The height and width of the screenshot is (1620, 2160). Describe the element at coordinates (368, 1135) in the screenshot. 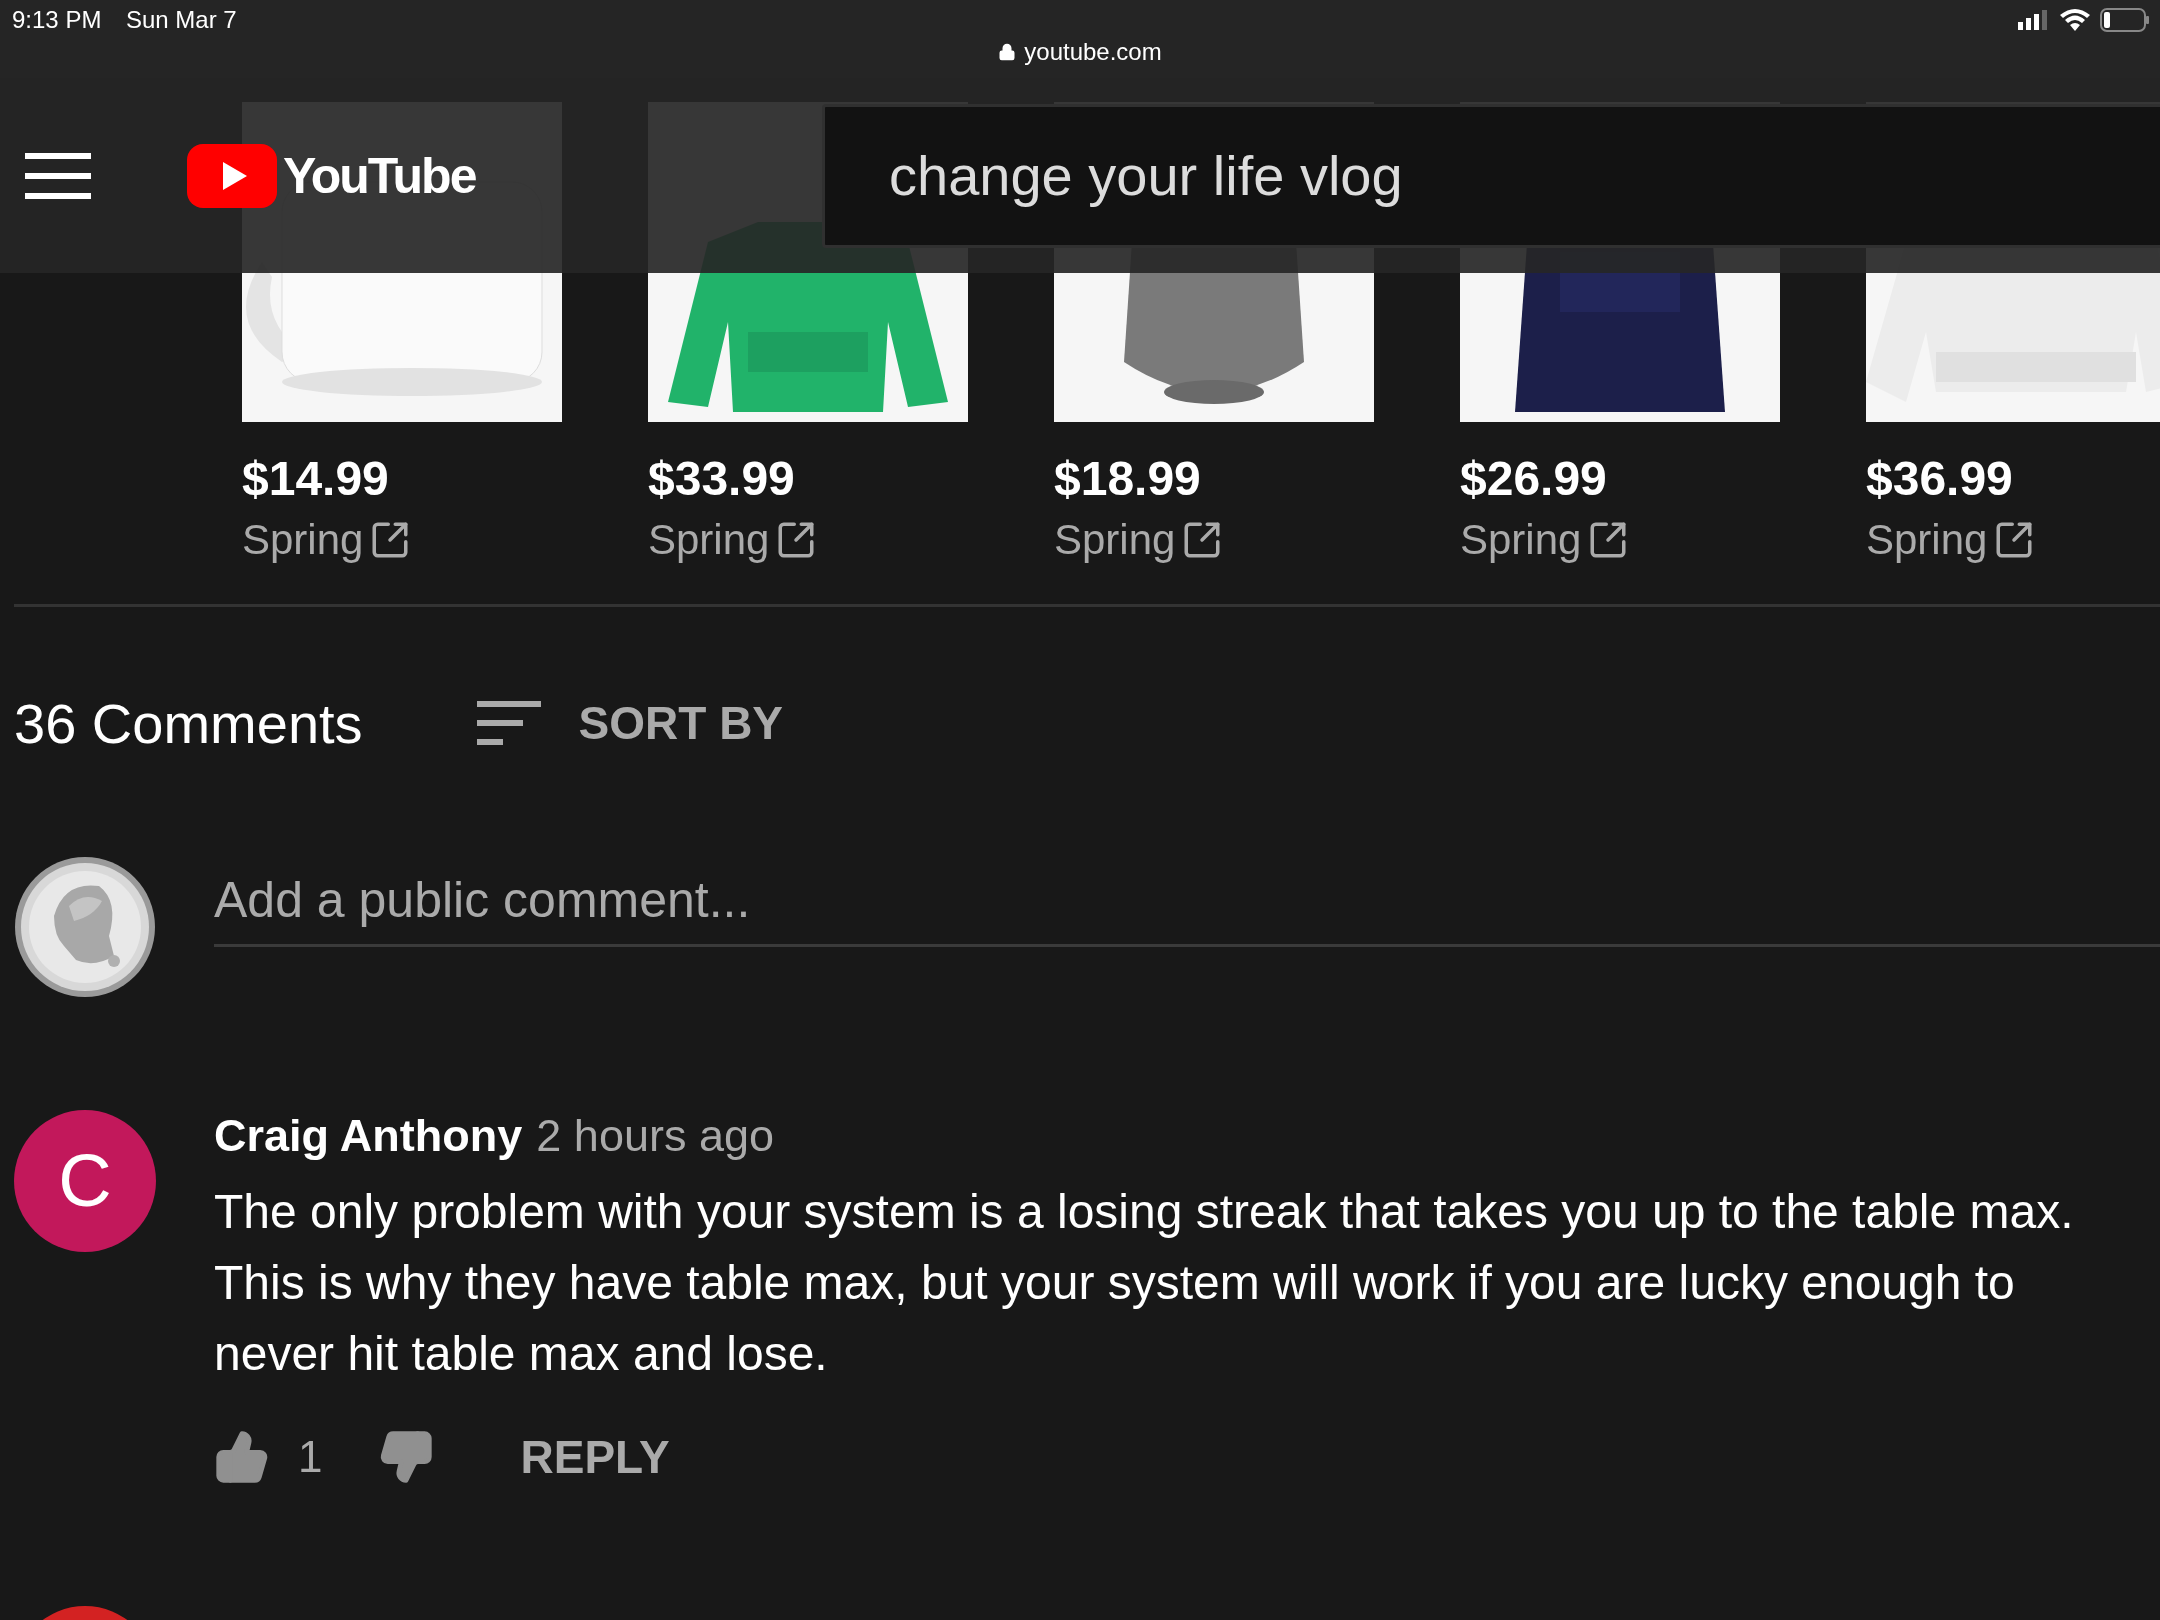

I see `comment-author: Craig Anthony` at that location.